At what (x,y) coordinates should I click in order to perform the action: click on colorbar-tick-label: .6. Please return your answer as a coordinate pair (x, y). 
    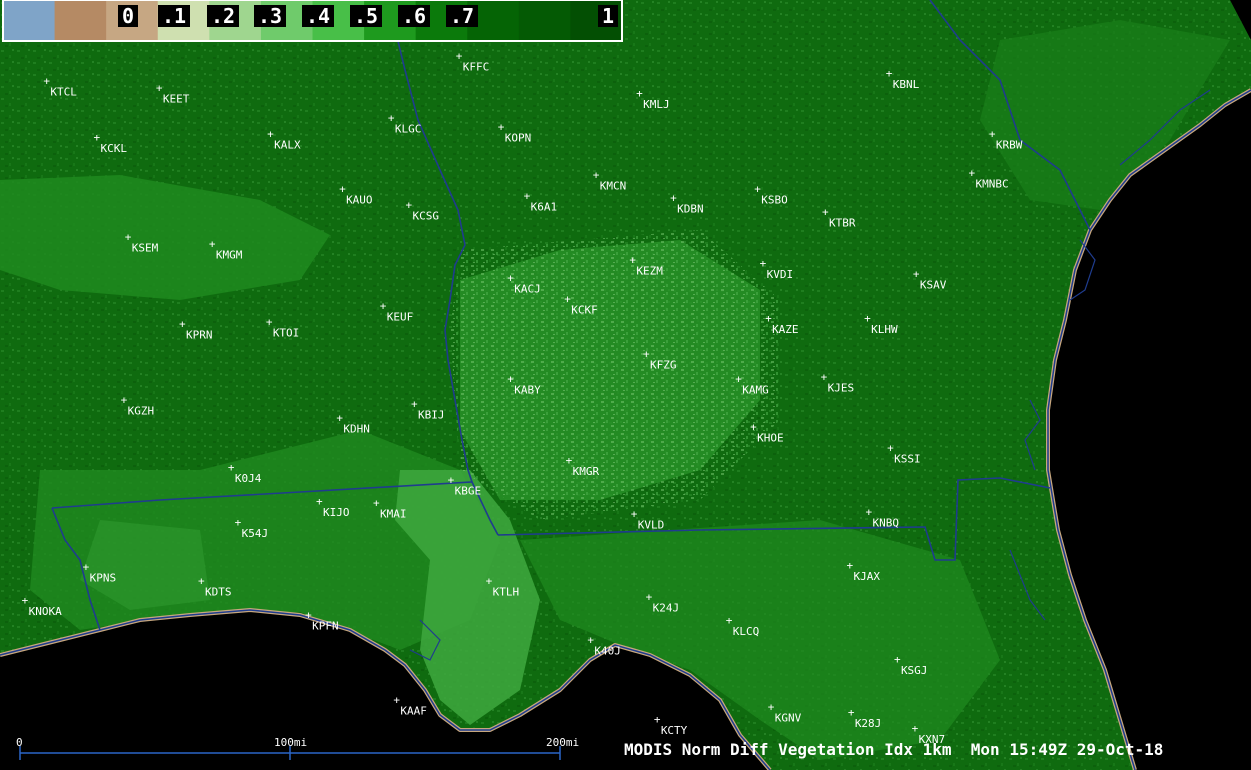
    Looking at the image, I should click on (414, 16).